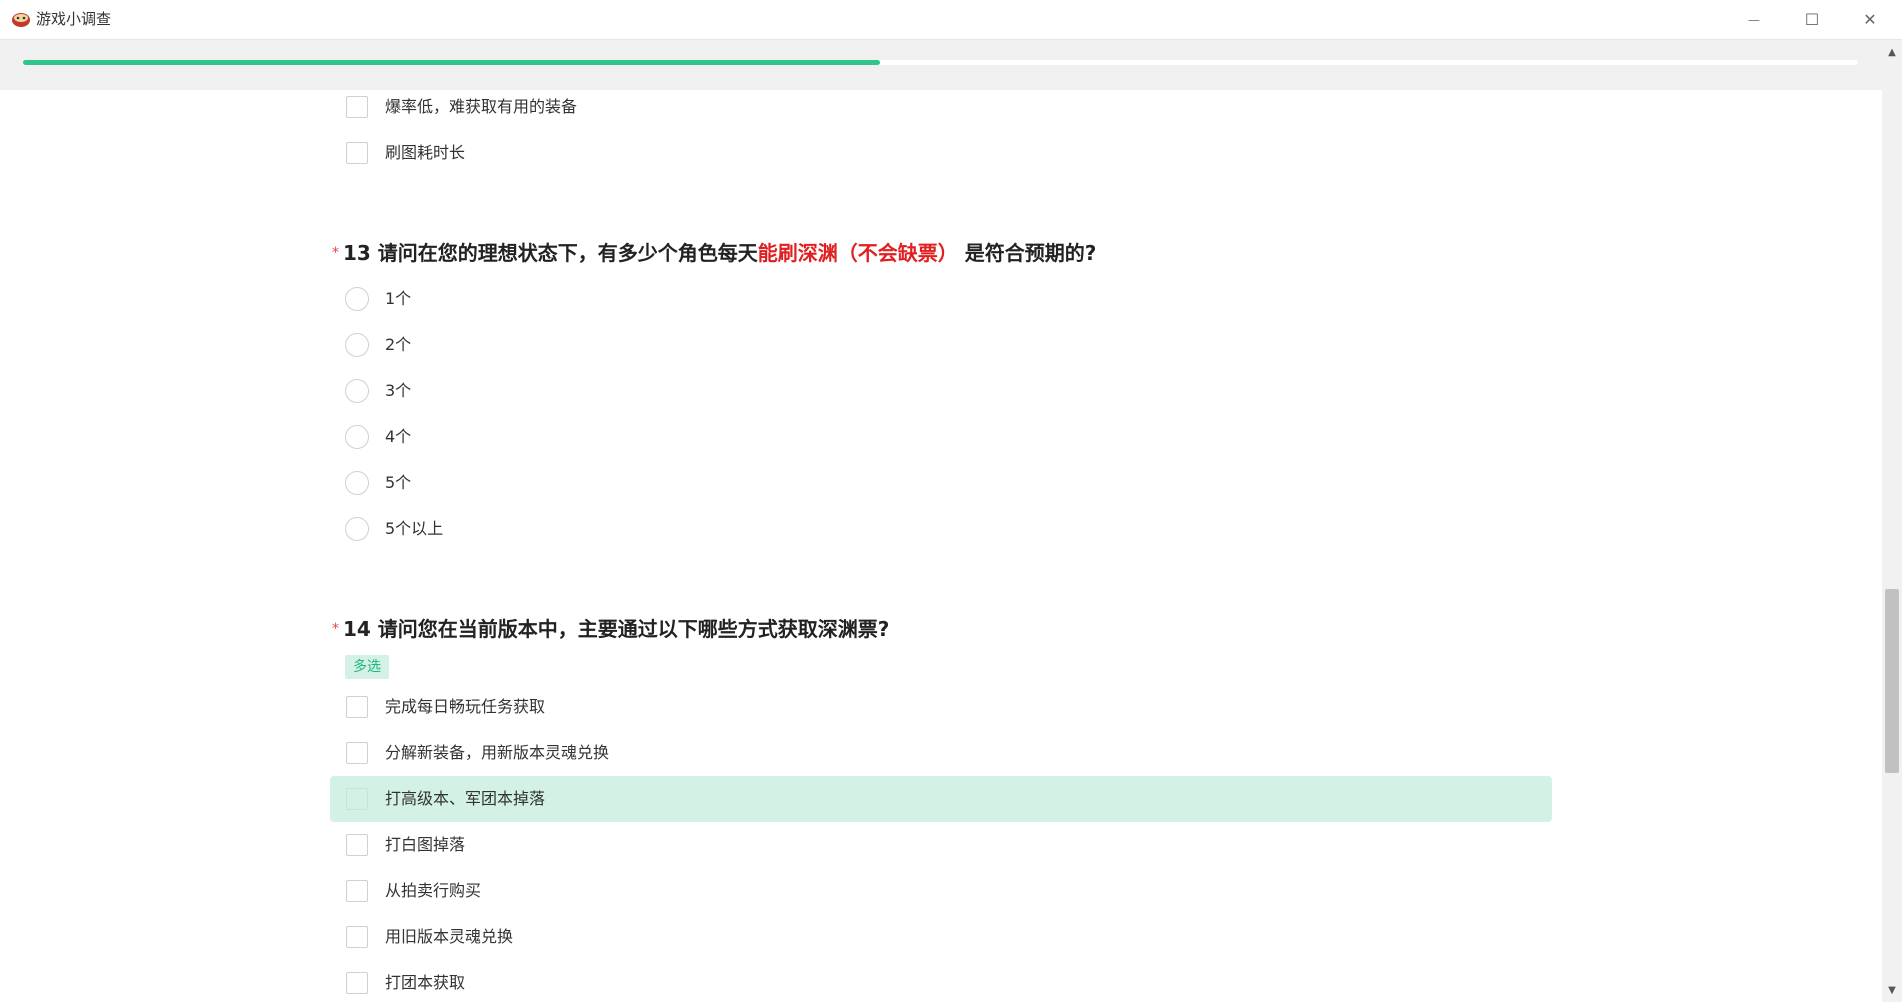 The image size is (1902, 1002). I want to click on option-label: 爆率低，难获取有用的装备, so click(481, 106).